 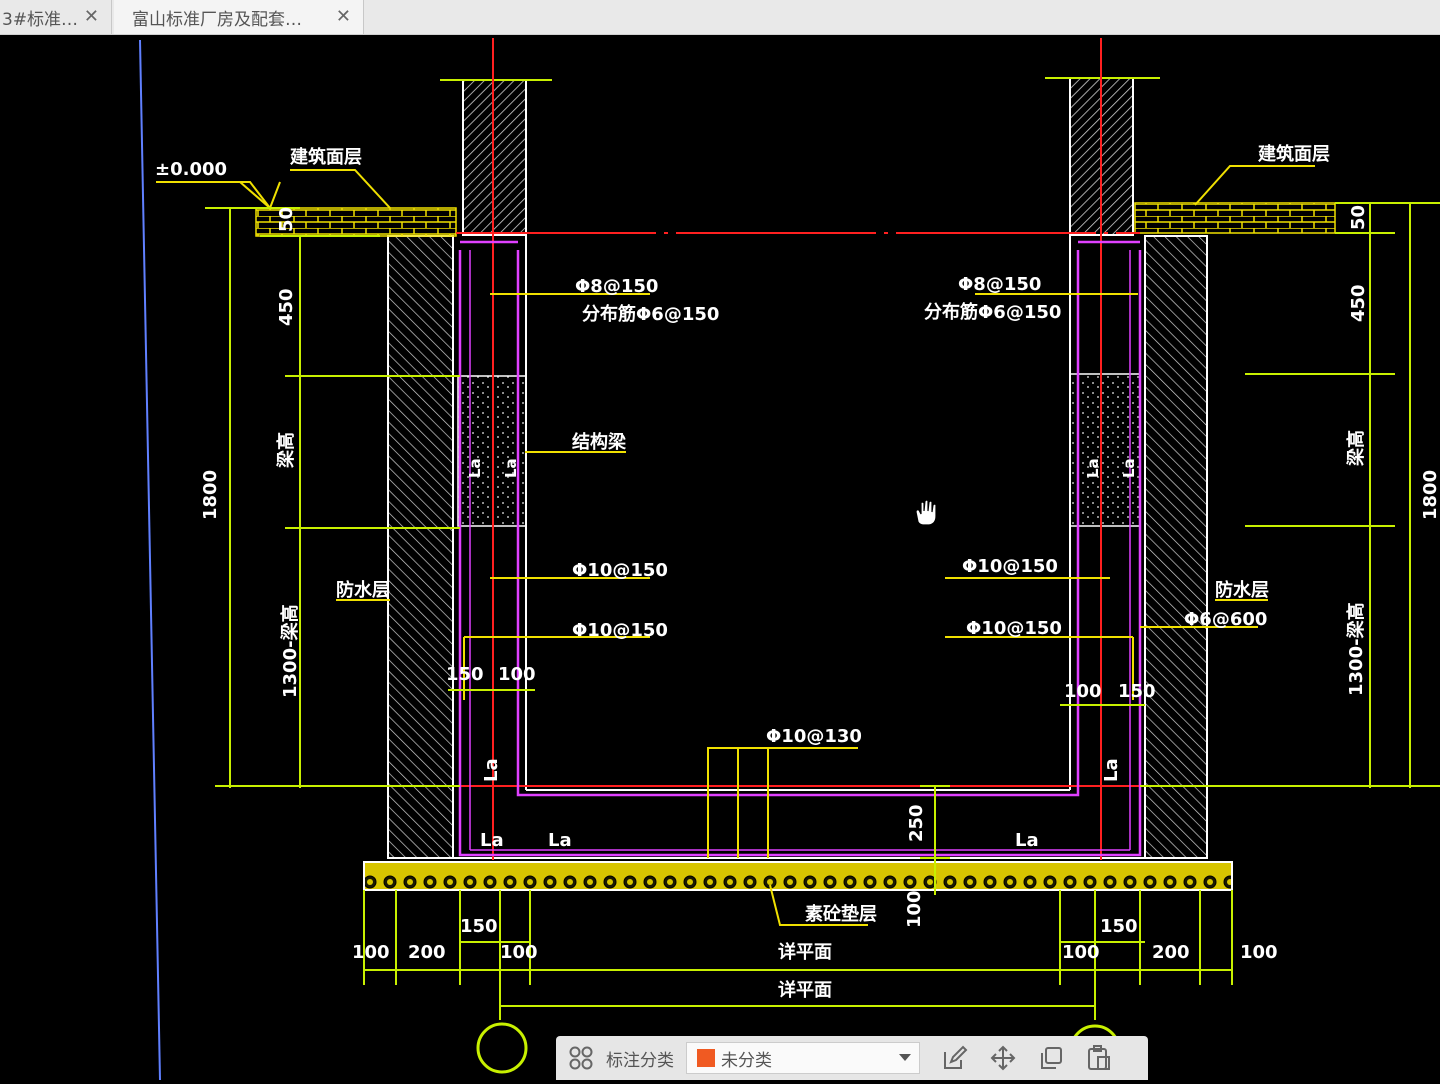 I want to click on rebar-phi10-1-right: Φ10@150, so click(x=1010, y=566).